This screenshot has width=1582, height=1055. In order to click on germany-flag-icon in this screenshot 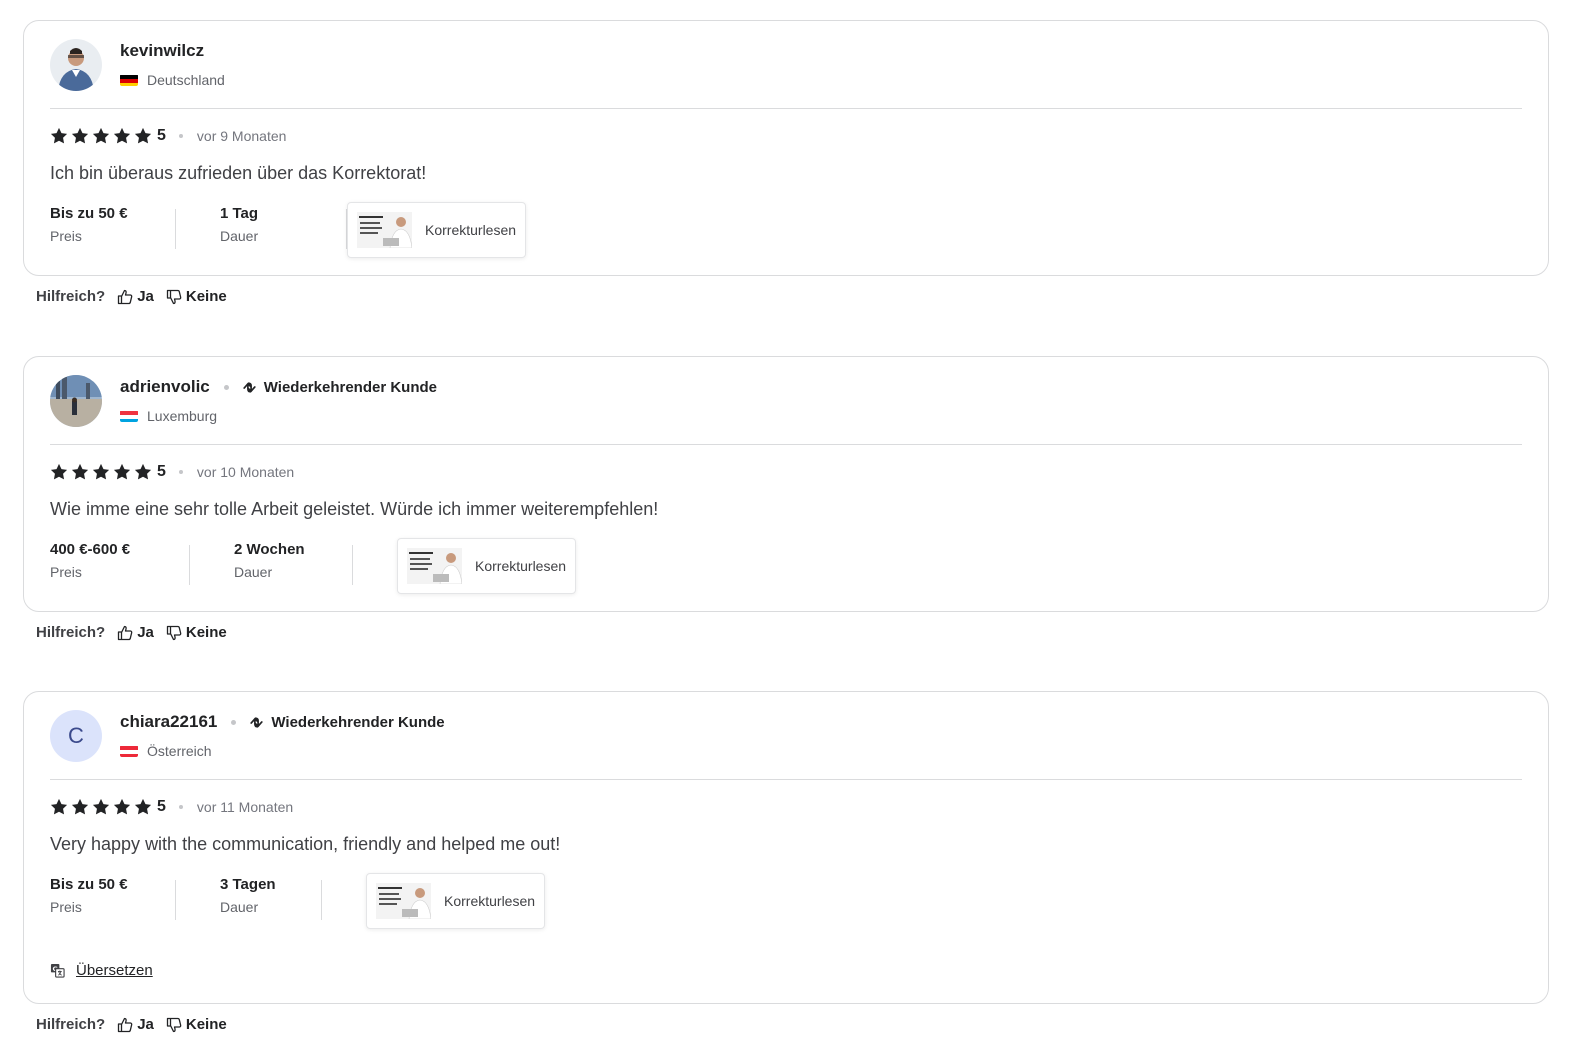, I will do `click(129, 80)`.